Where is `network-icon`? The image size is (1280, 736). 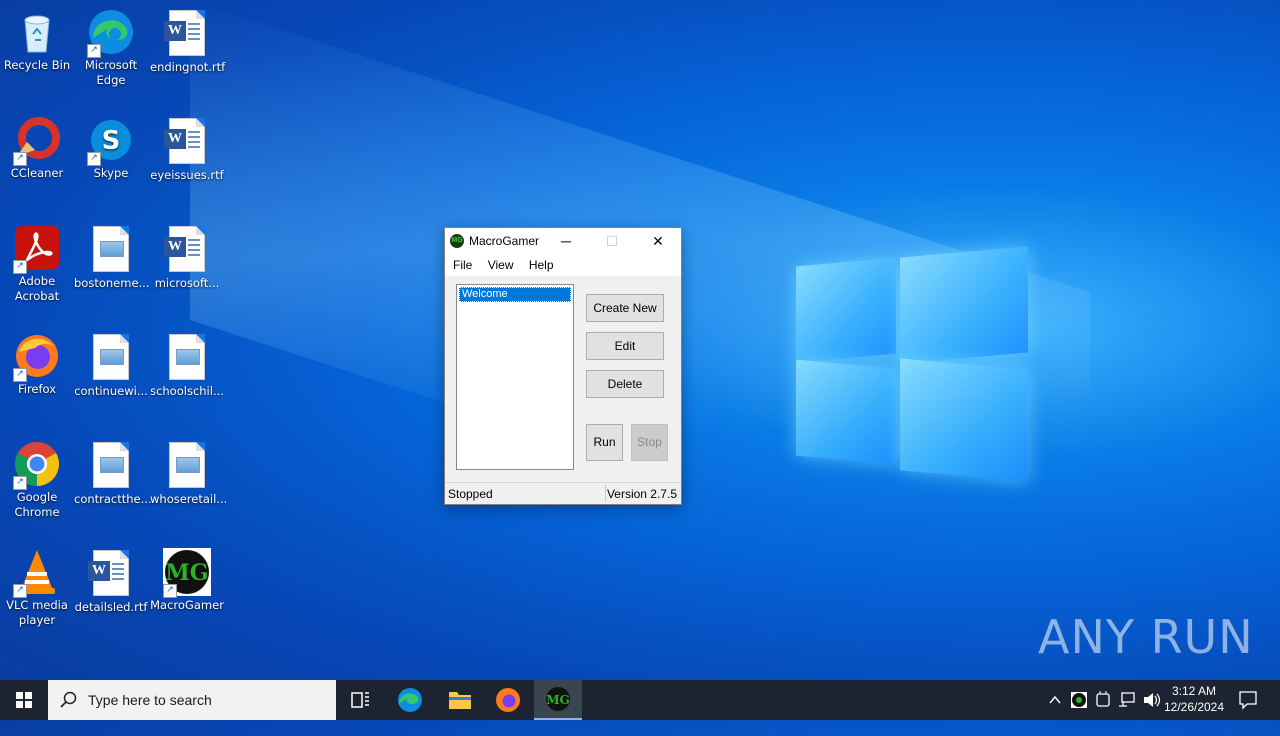
network-icon is located at coordinates (1127, 699).